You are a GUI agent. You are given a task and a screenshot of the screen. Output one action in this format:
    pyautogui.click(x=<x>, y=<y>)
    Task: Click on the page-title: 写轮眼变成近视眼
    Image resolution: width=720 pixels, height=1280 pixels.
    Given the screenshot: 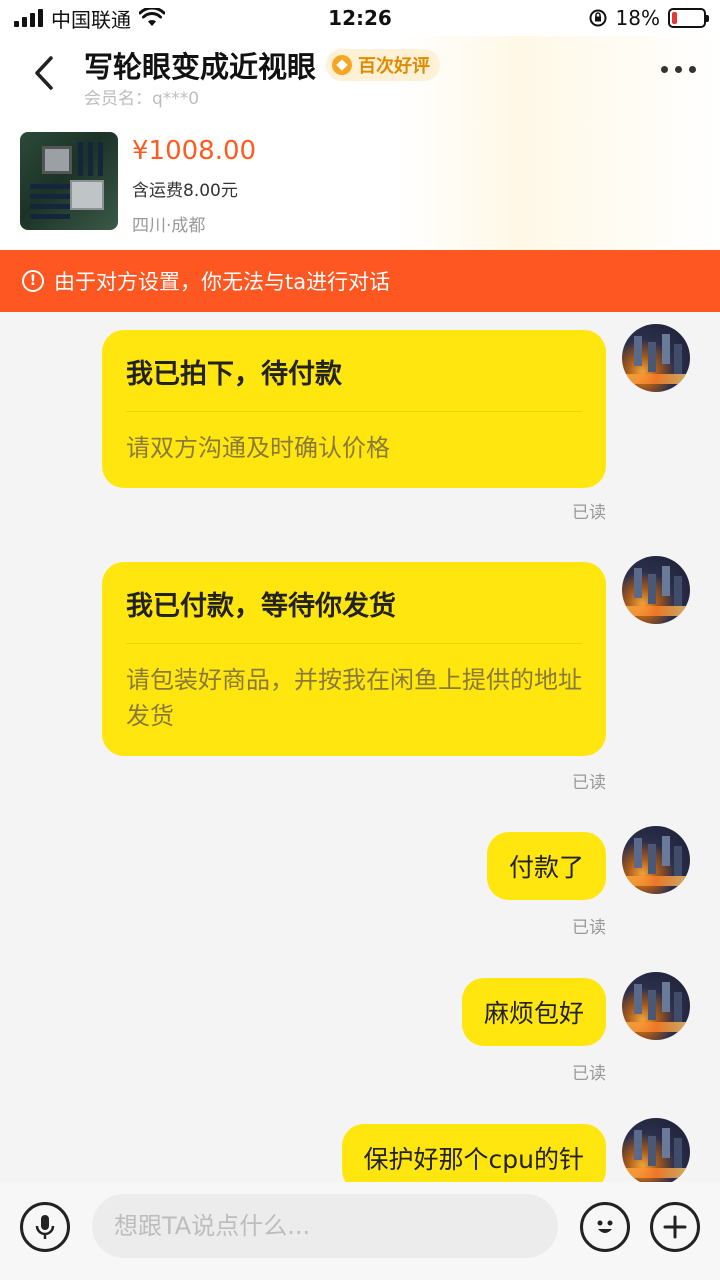 What is the action you would take?
    pyautogui.click(x=200, y=67)
    